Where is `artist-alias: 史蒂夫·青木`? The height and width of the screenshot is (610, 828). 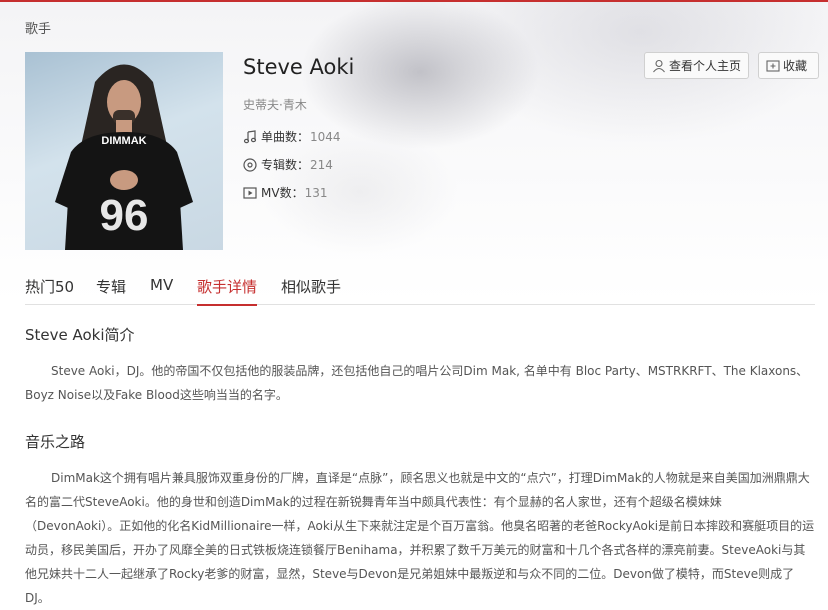
artist-alias: 史蒂夫·青木 is located at coordinates (275, 105).